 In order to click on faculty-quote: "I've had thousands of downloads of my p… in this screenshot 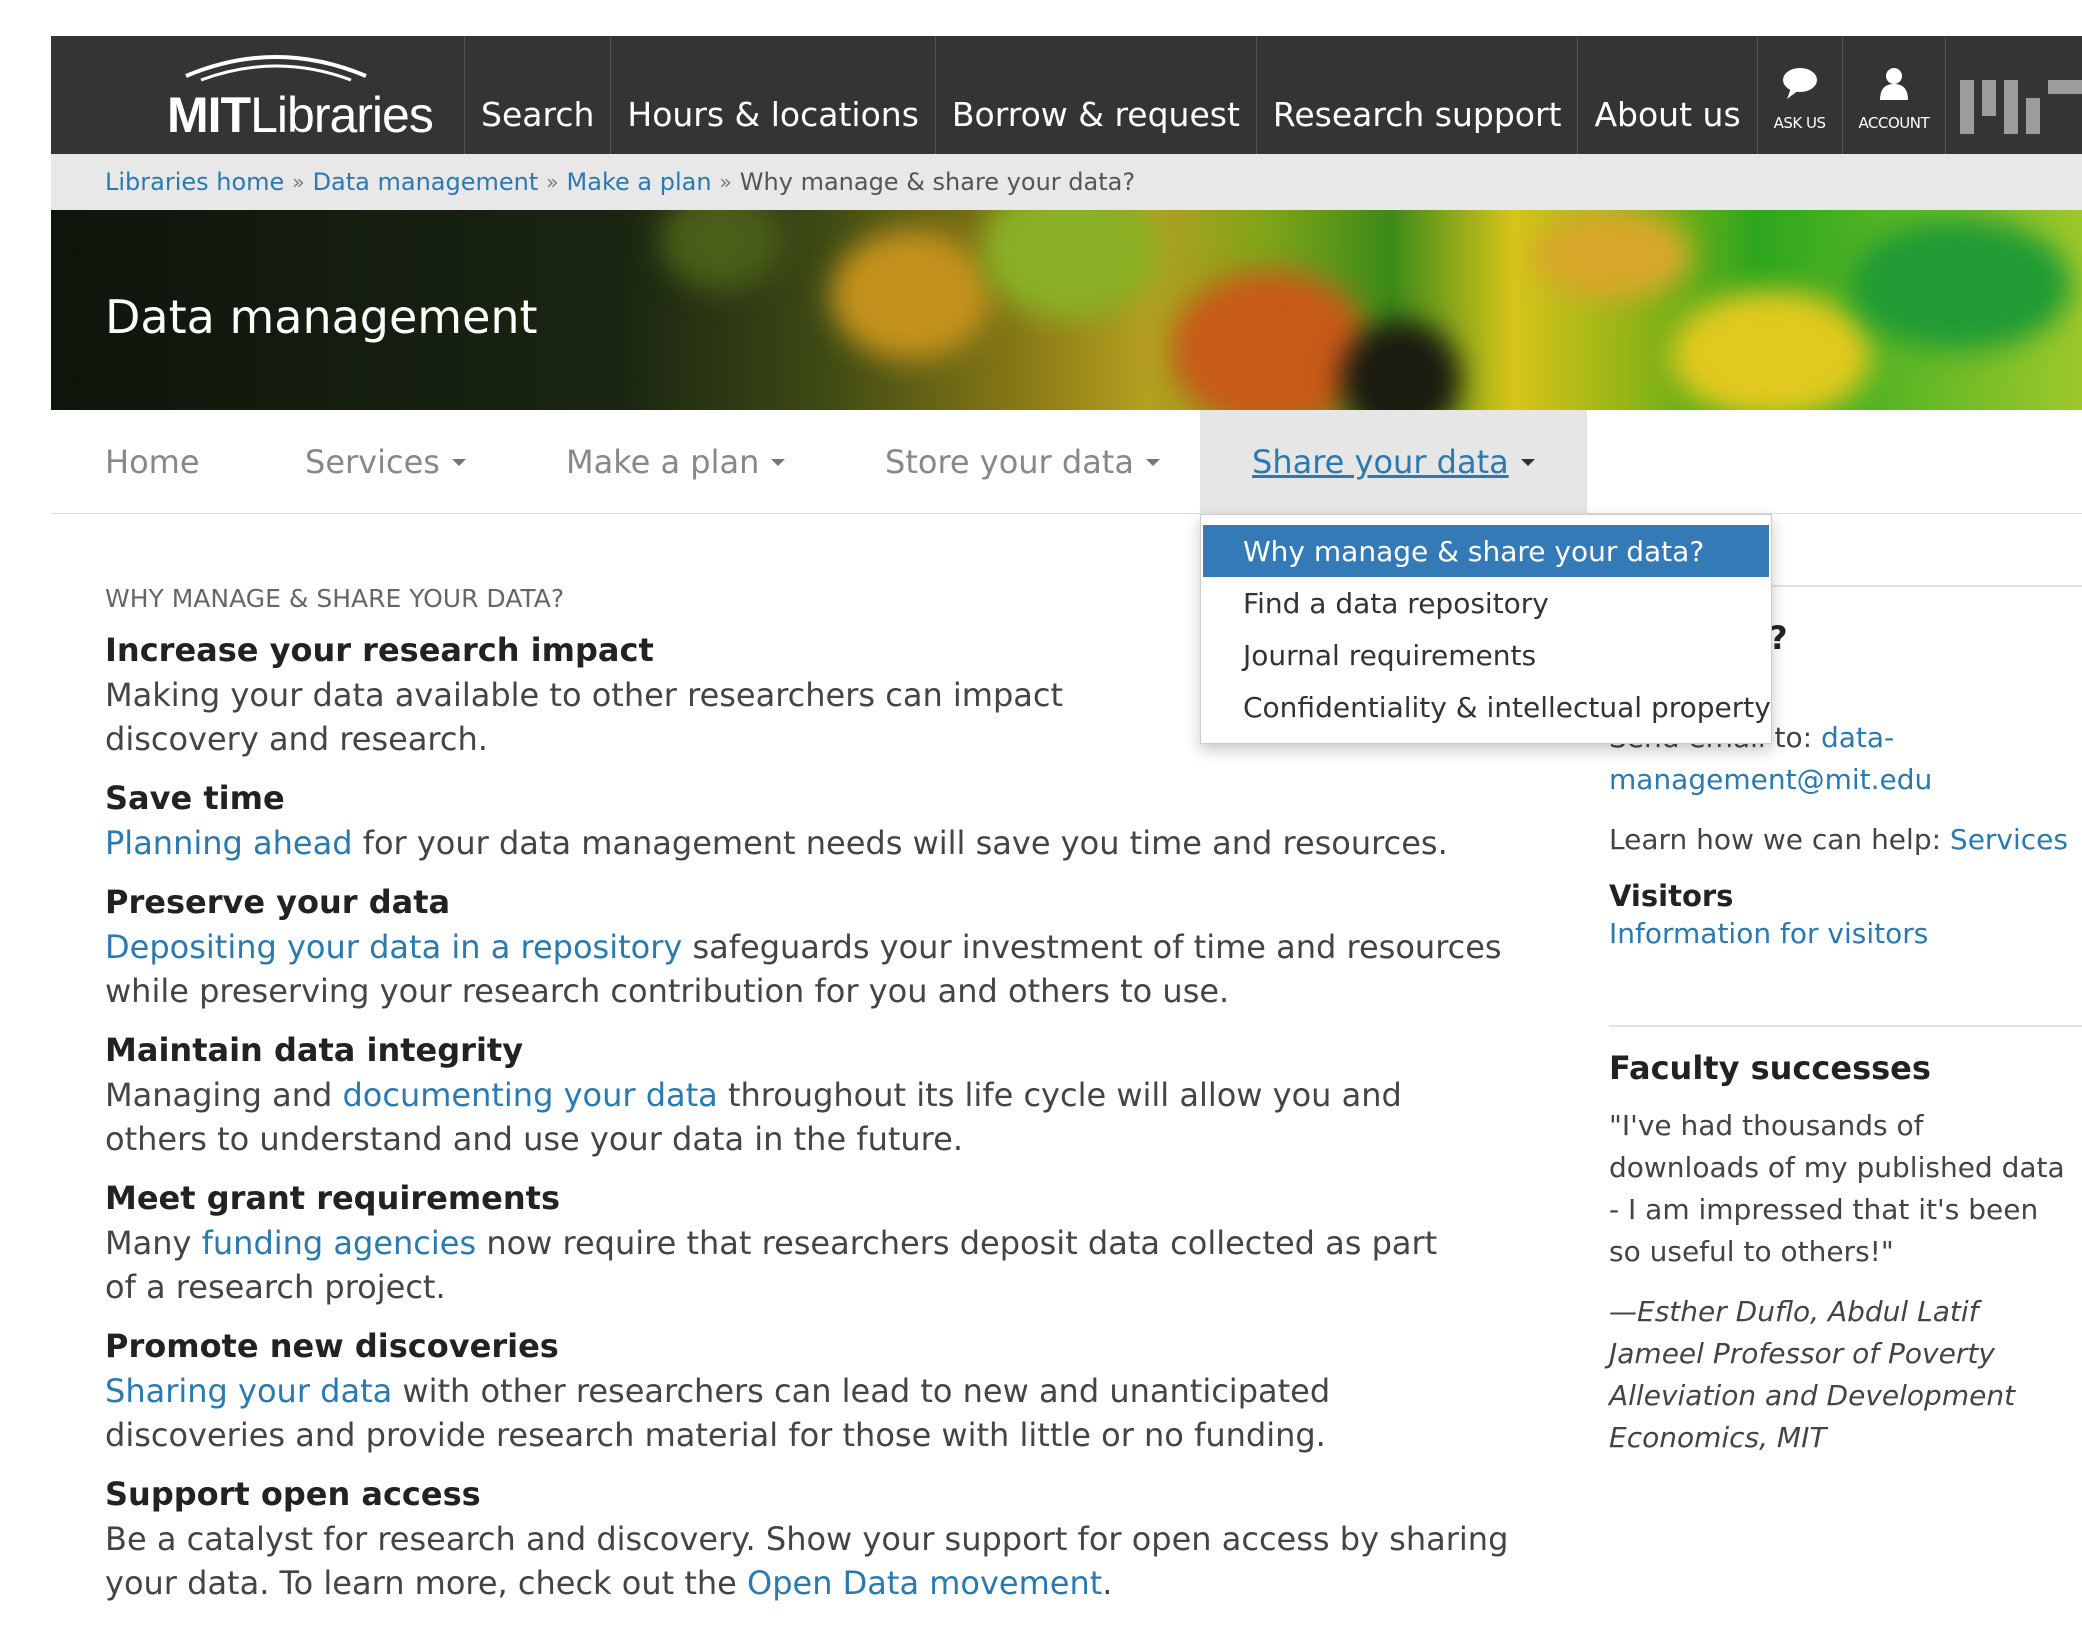, I will do `click(1837, 1188)`.